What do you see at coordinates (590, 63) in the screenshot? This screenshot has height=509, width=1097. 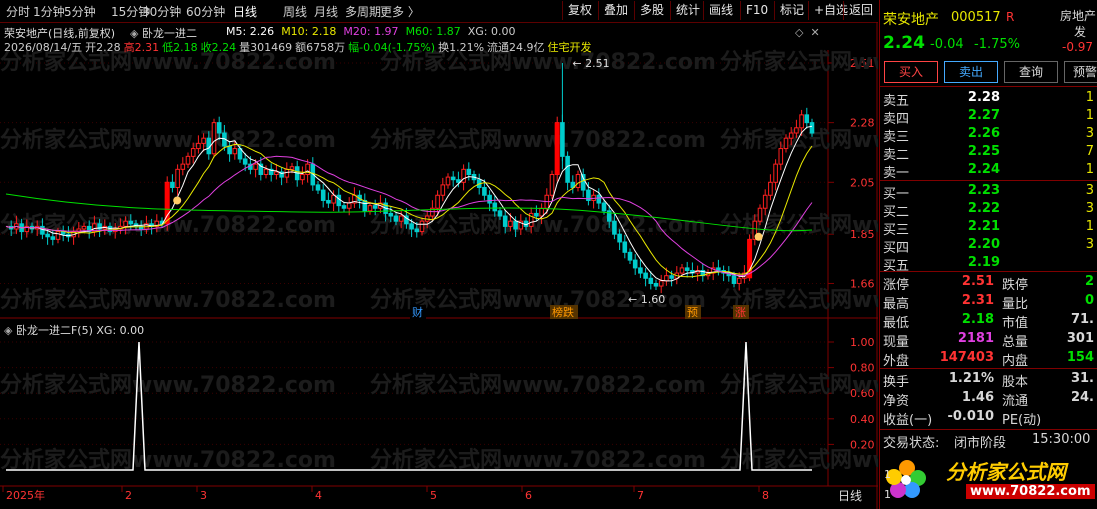 I see `high-marker: ← 2.51` at bounding box center [590, 63].